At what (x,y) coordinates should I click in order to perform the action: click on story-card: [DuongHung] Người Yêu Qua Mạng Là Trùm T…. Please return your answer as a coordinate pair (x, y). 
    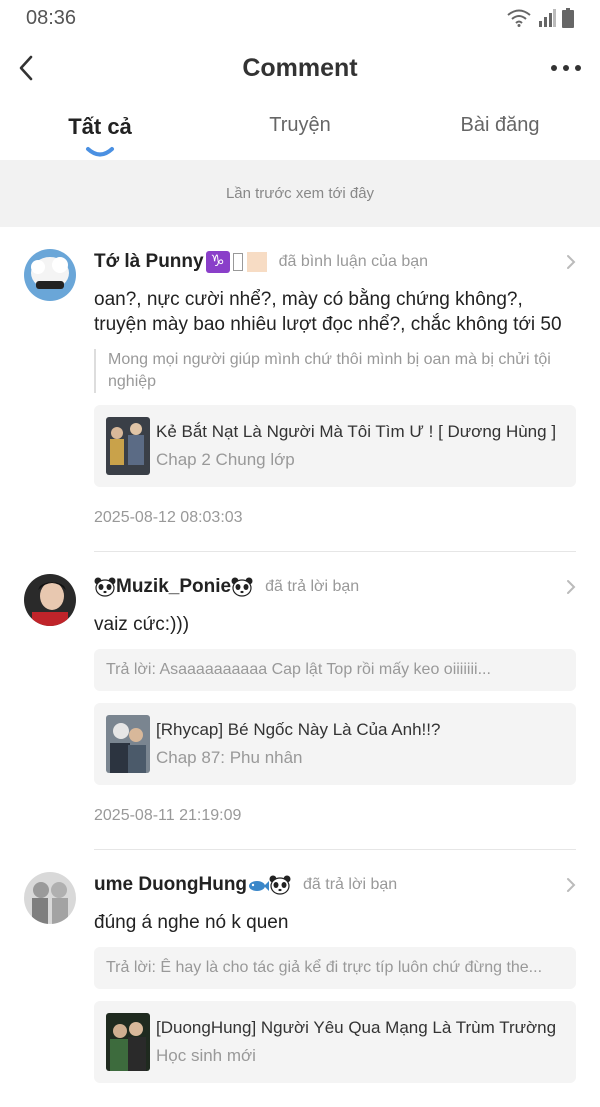
    Looking at the image, I should click on (335, 1042).